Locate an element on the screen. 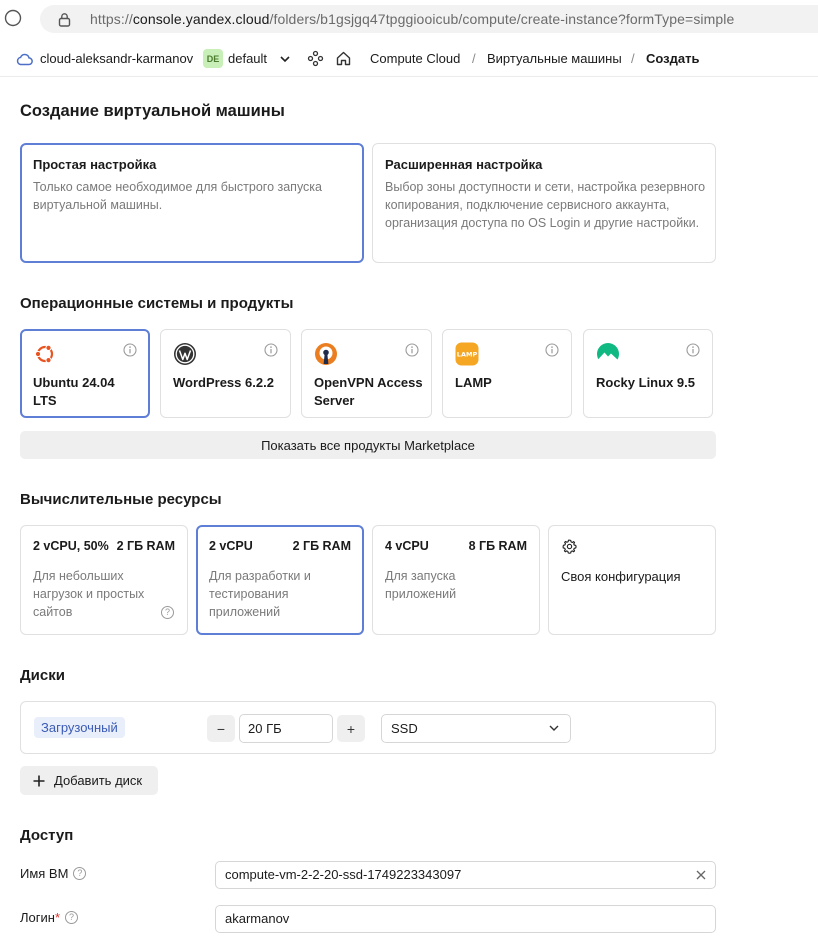  resource-preset-apps: 4 vCPU 8 ГБ RAM Для запуска приложений is located at coordinates (456, 580).